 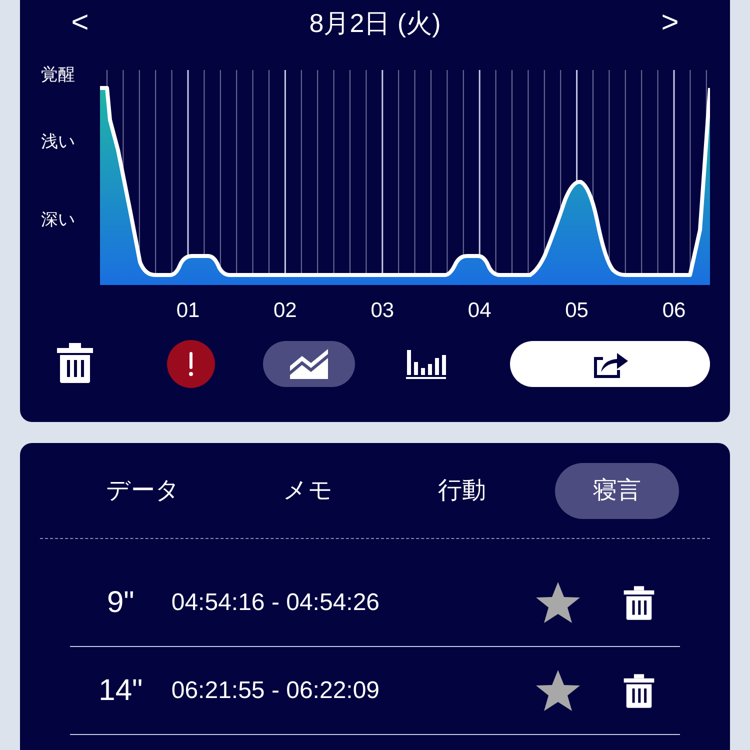 I want to click on graph-view-button, so click(x=309, y=364).